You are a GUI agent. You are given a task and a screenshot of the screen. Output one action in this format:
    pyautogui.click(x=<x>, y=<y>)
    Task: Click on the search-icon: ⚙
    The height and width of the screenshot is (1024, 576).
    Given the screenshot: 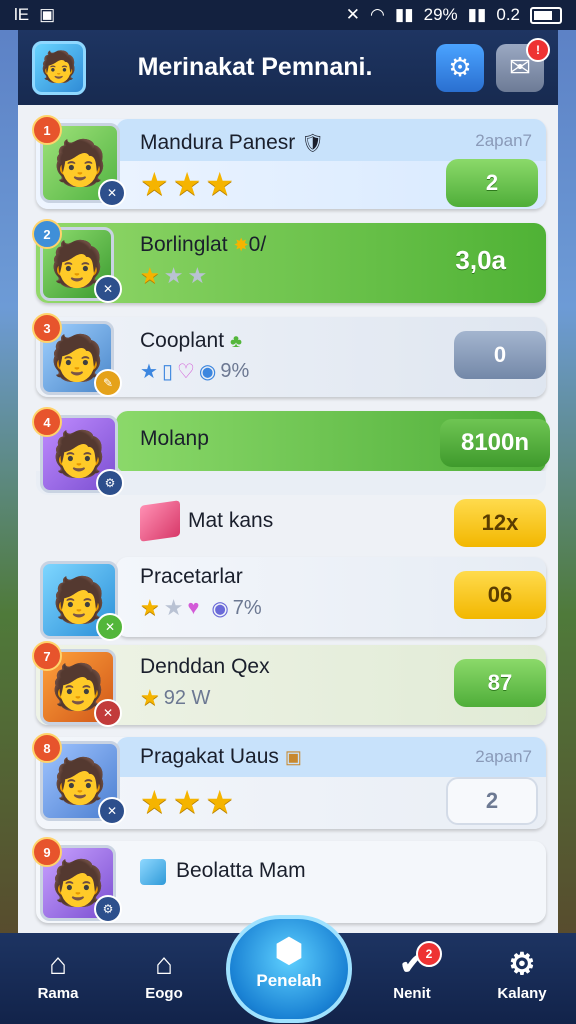 What is the action you would take?
    pyautogui.click(x=460, y=67)
    